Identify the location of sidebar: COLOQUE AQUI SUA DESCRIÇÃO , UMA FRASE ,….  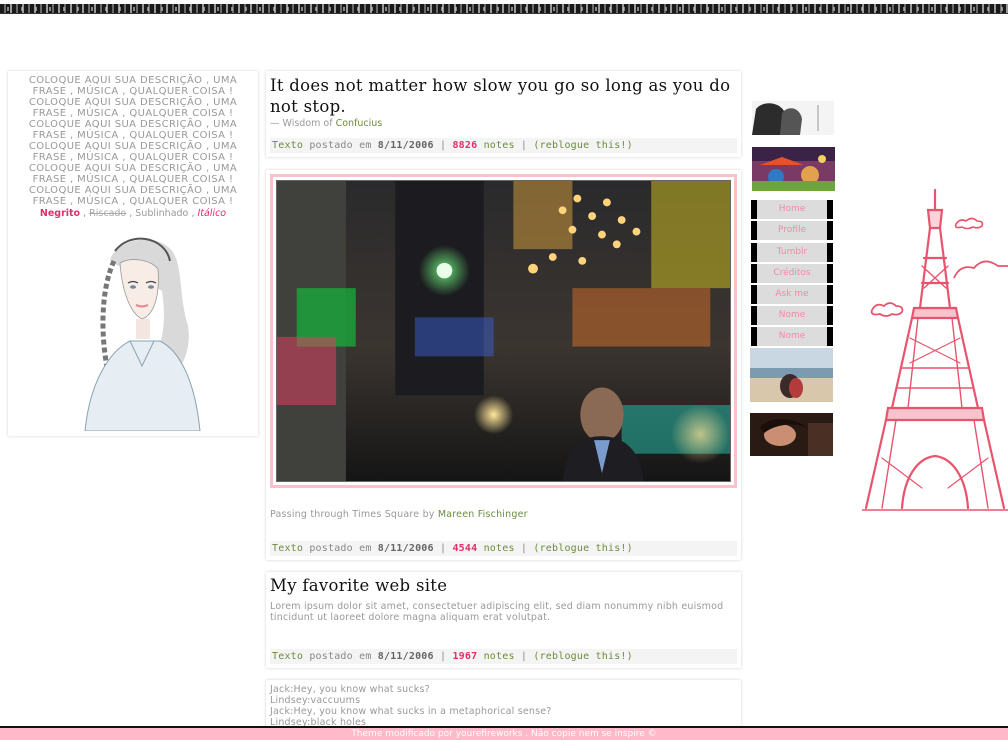
(133, 253).